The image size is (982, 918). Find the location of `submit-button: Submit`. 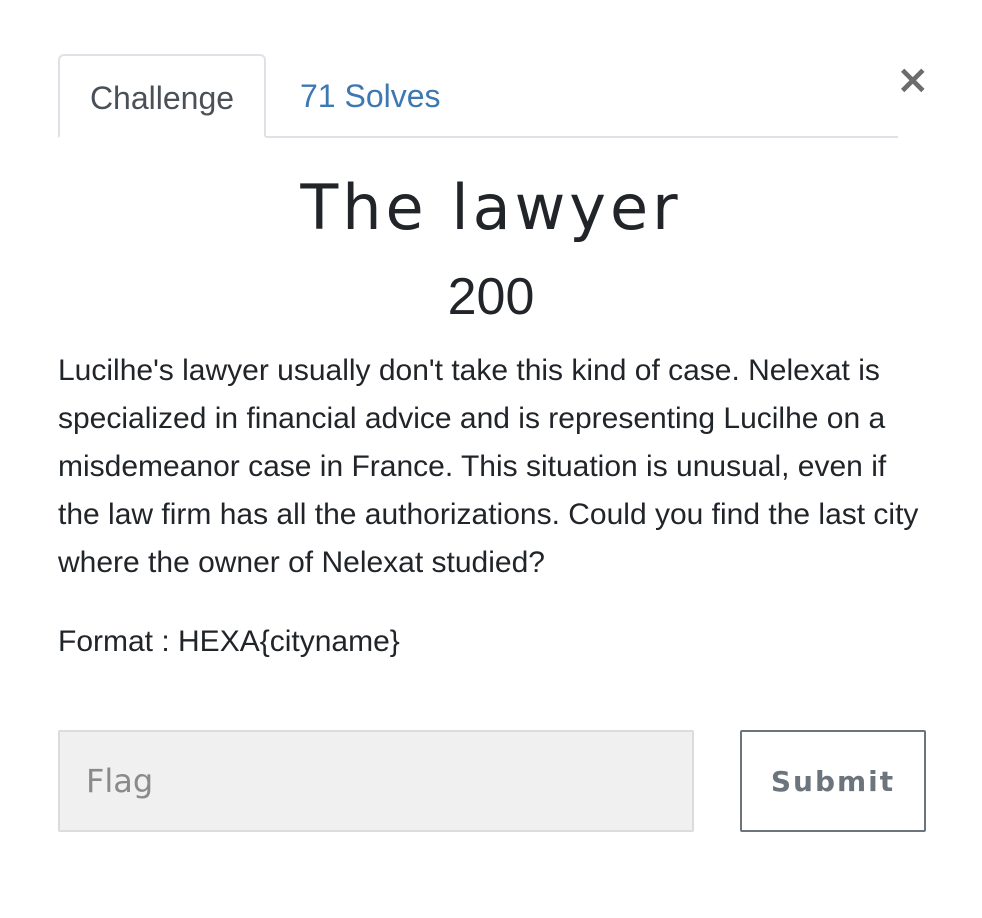

submit-button: Submit is located at coordinates (833, 781).